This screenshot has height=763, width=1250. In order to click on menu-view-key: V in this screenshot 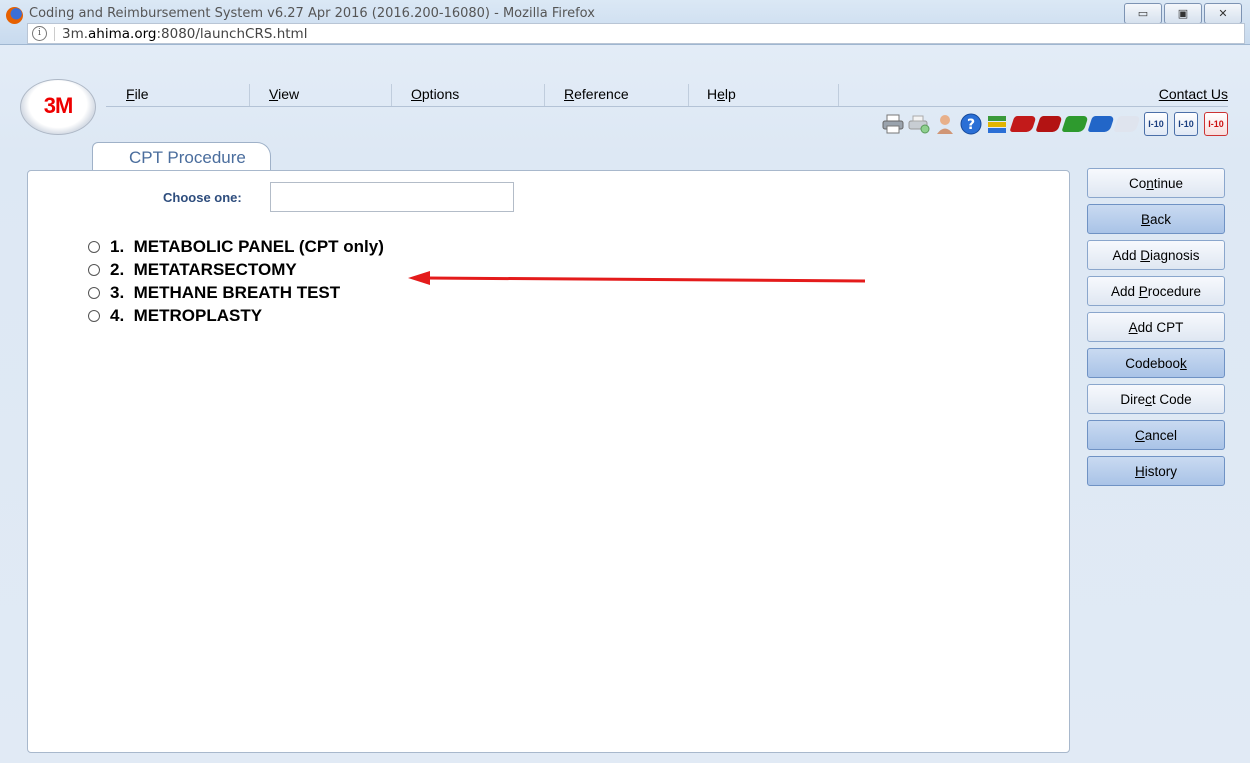, I will do `click(274, 94)`.